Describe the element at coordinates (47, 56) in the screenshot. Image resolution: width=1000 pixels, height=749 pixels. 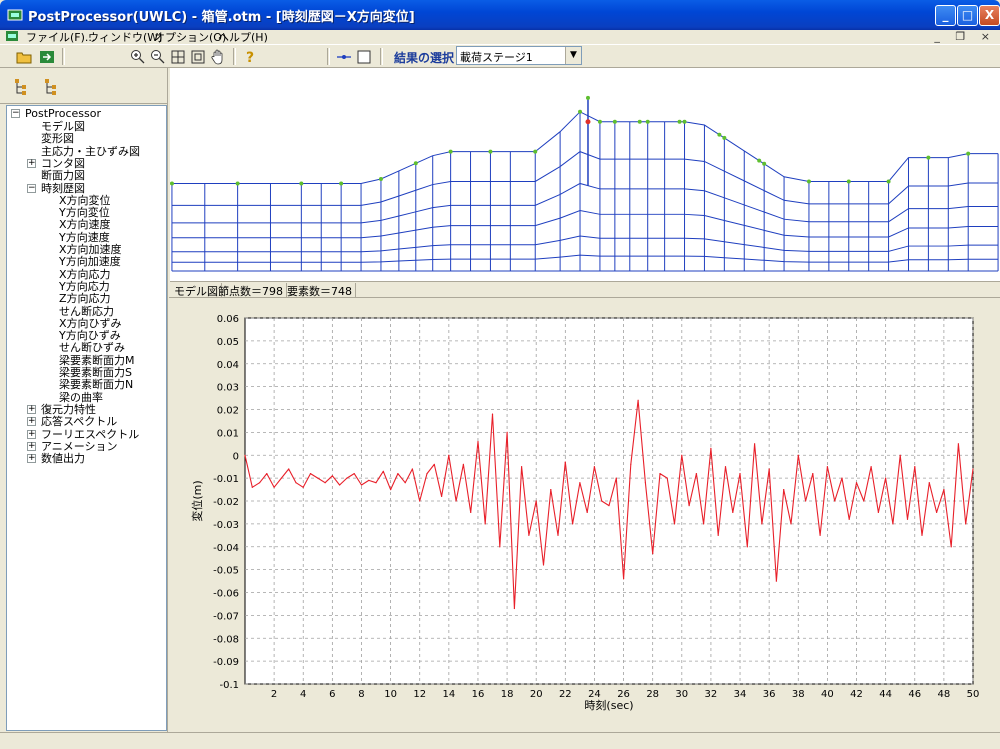
I see `export-icon` at that location.